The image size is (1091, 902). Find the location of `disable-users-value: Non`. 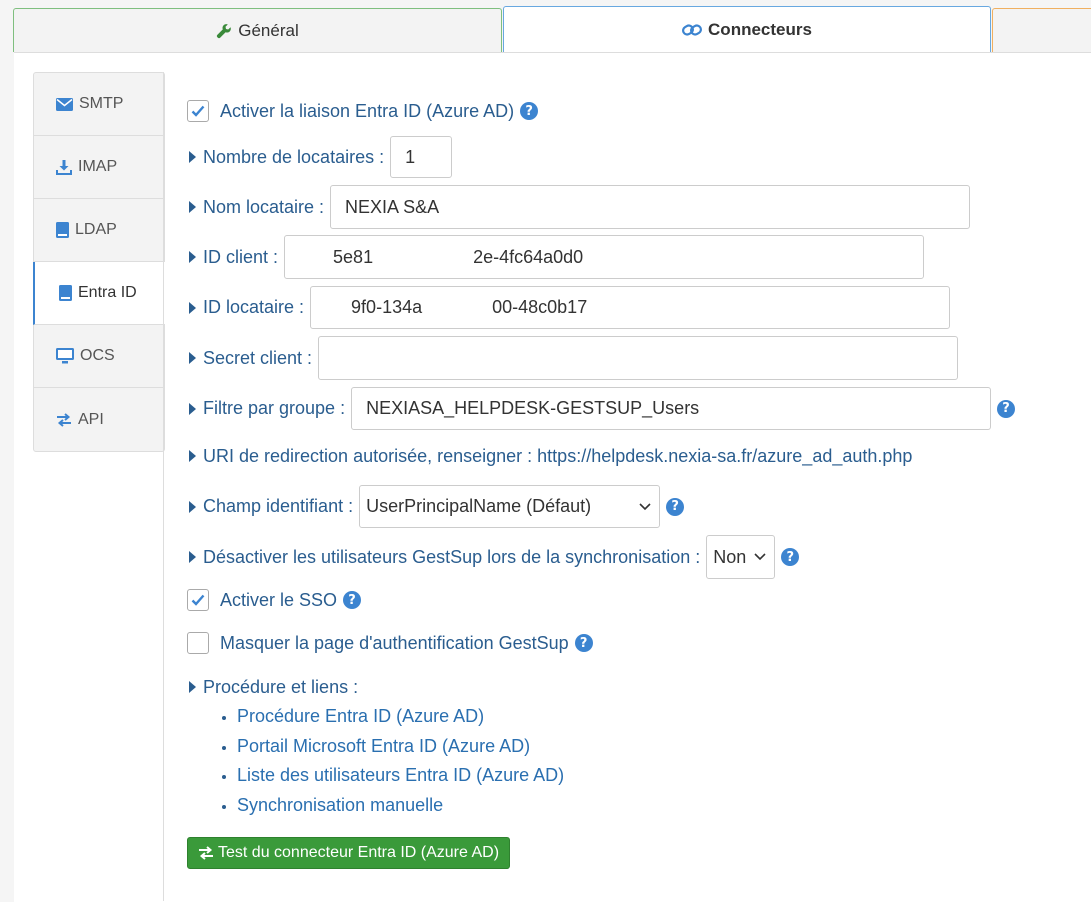

disable-users-value: Non is located at coordinates (730, 556).